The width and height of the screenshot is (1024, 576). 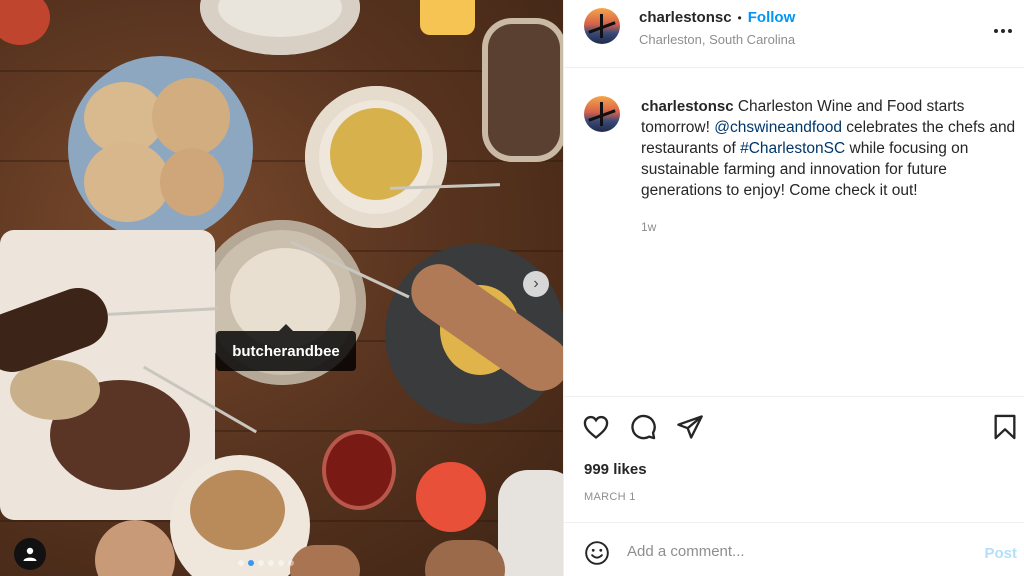 I want to click on comment-icon, so click(x=643, y=427).